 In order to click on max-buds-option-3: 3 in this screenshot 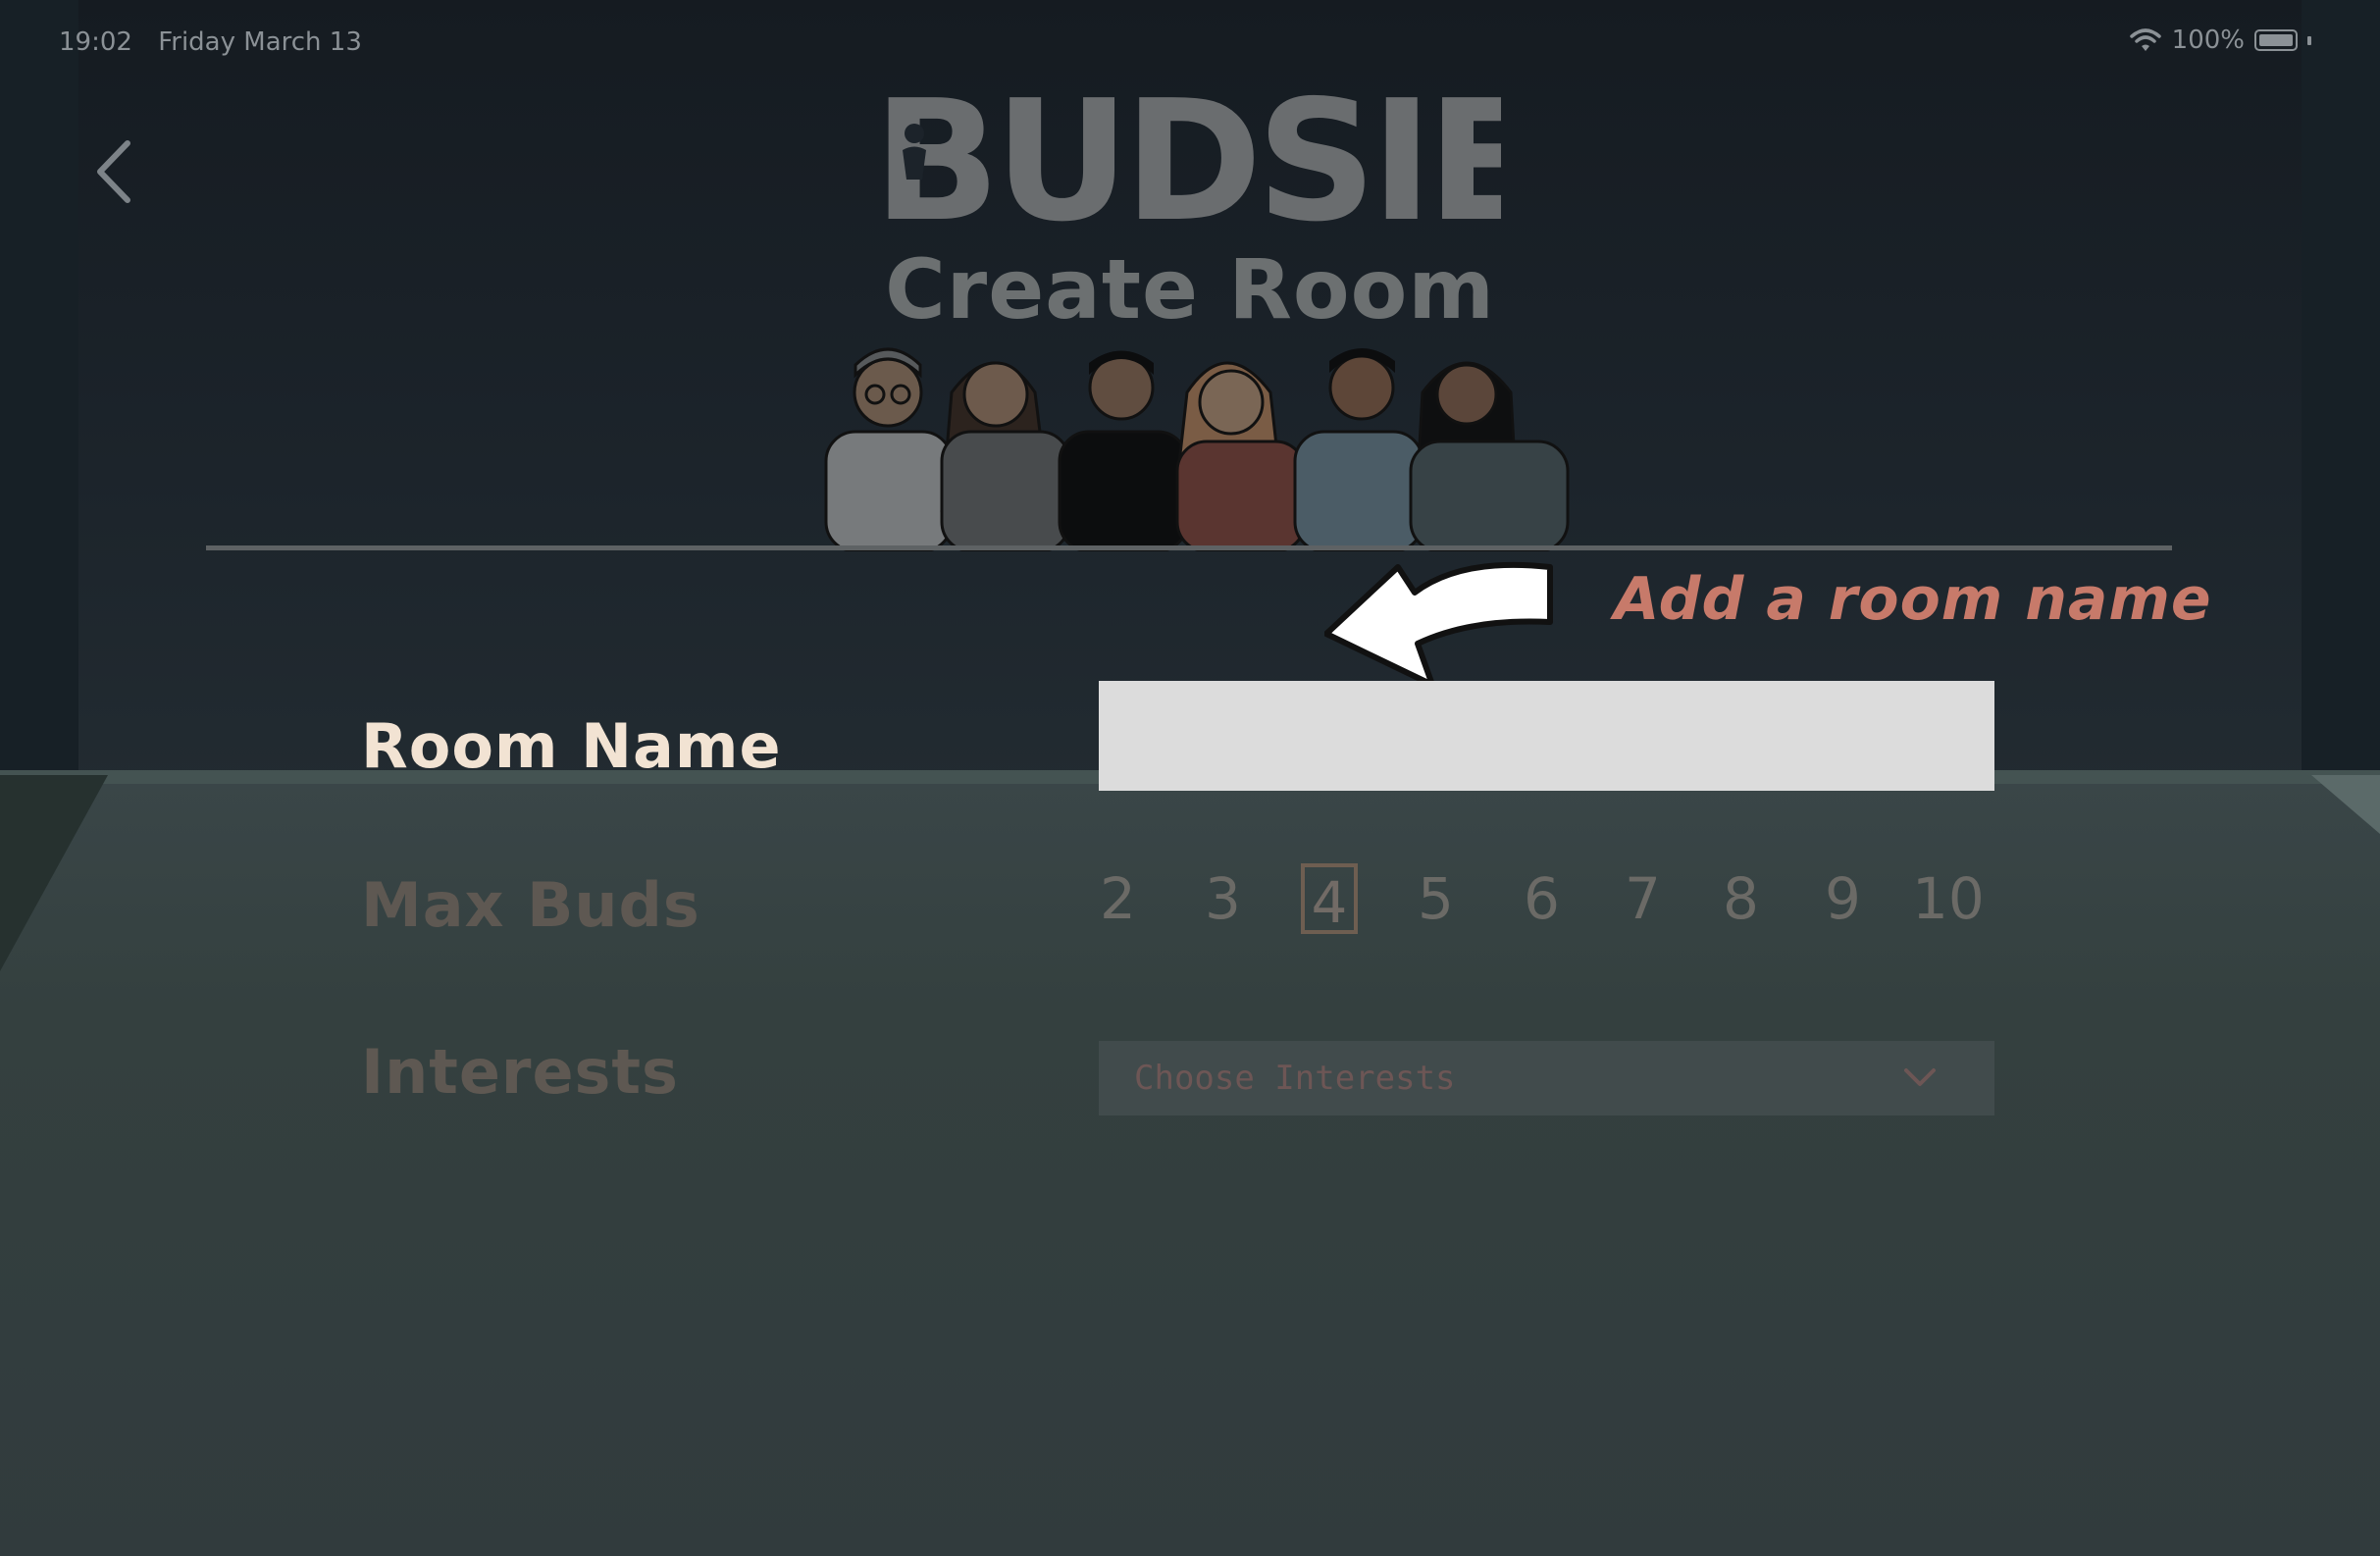, I will do `click(1223, 899)`.